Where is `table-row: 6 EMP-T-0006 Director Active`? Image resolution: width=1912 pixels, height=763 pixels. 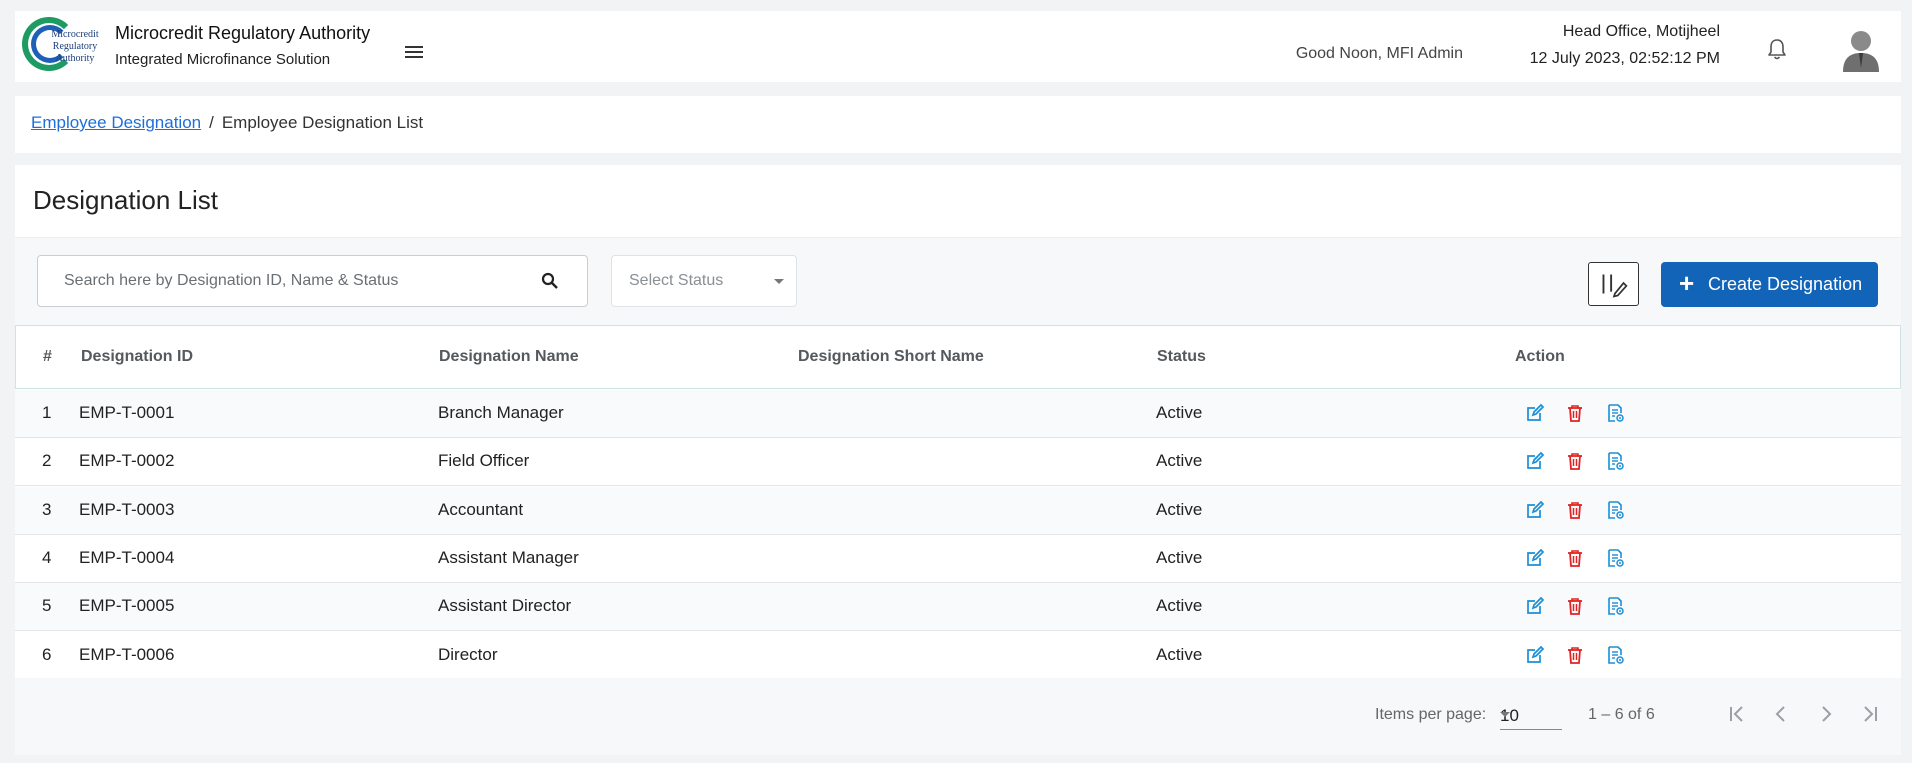 table-row: 6 EMP-T-0006 Director Active is located at coordinates (958, 655).